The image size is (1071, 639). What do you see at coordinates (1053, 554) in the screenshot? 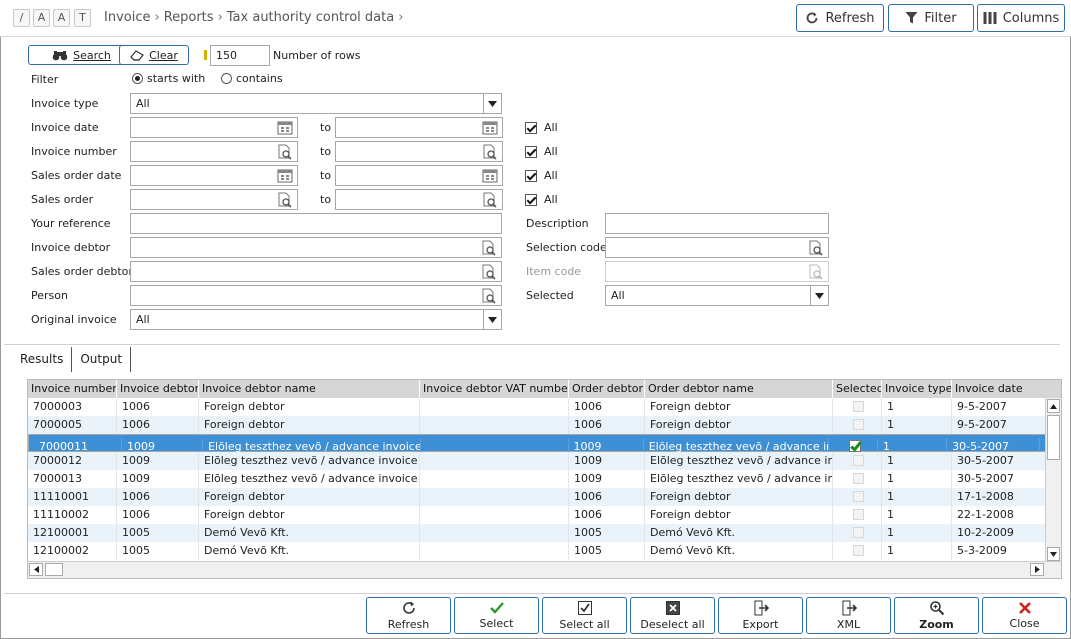
I see `scroll-down-icon` at bounding box center [1053, 554].